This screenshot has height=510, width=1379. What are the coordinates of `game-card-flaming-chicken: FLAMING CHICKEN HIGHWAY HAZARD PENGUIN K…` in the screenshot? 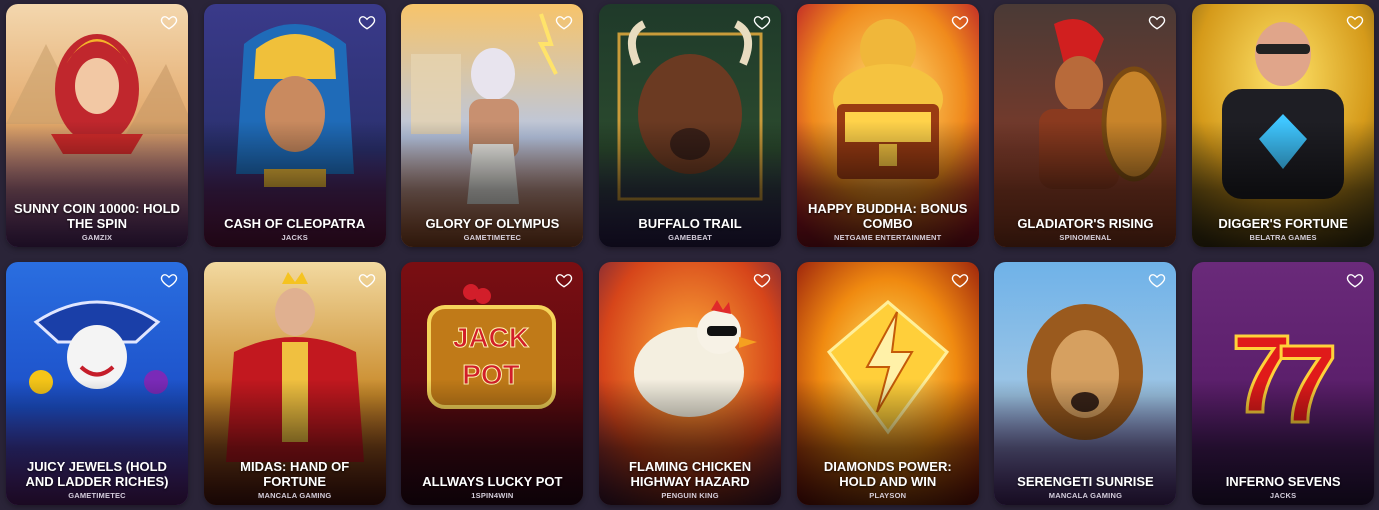 It's located at (690, 383).